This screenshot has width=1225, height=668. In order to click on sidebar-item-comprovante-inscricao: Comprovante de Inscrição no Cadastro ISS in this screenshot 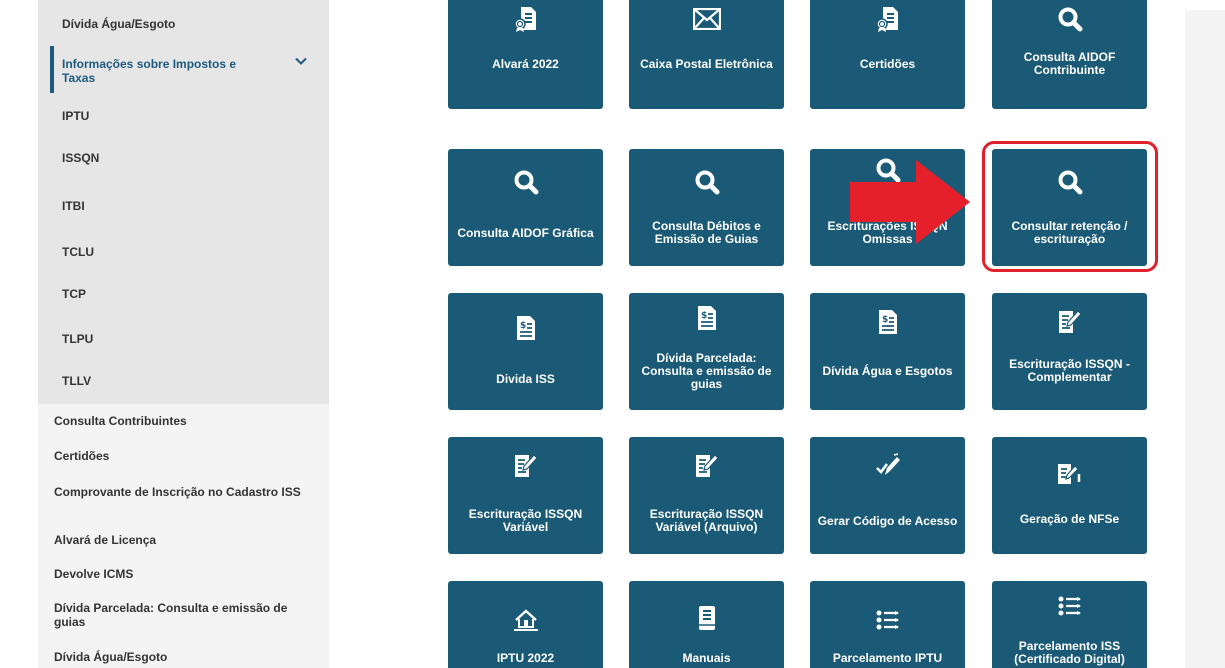, I will do `click(179, 492)`.